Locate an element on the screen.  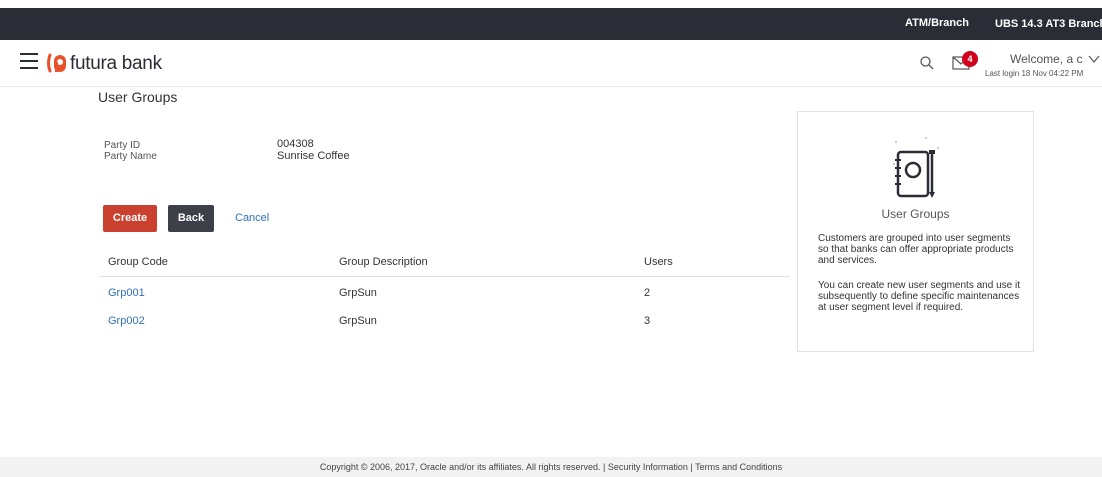
branch-selector: UBS 14.3 AT3 Branch∨ is located at coordinates (1048, 23).